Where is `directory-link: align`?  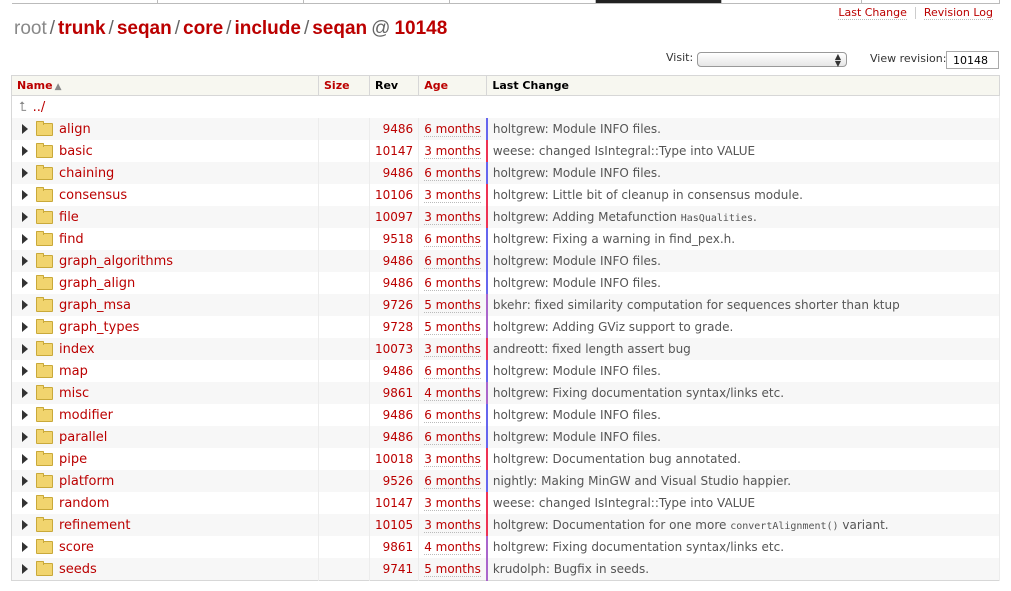 directory-link: align is located at coordinates (75, 129).